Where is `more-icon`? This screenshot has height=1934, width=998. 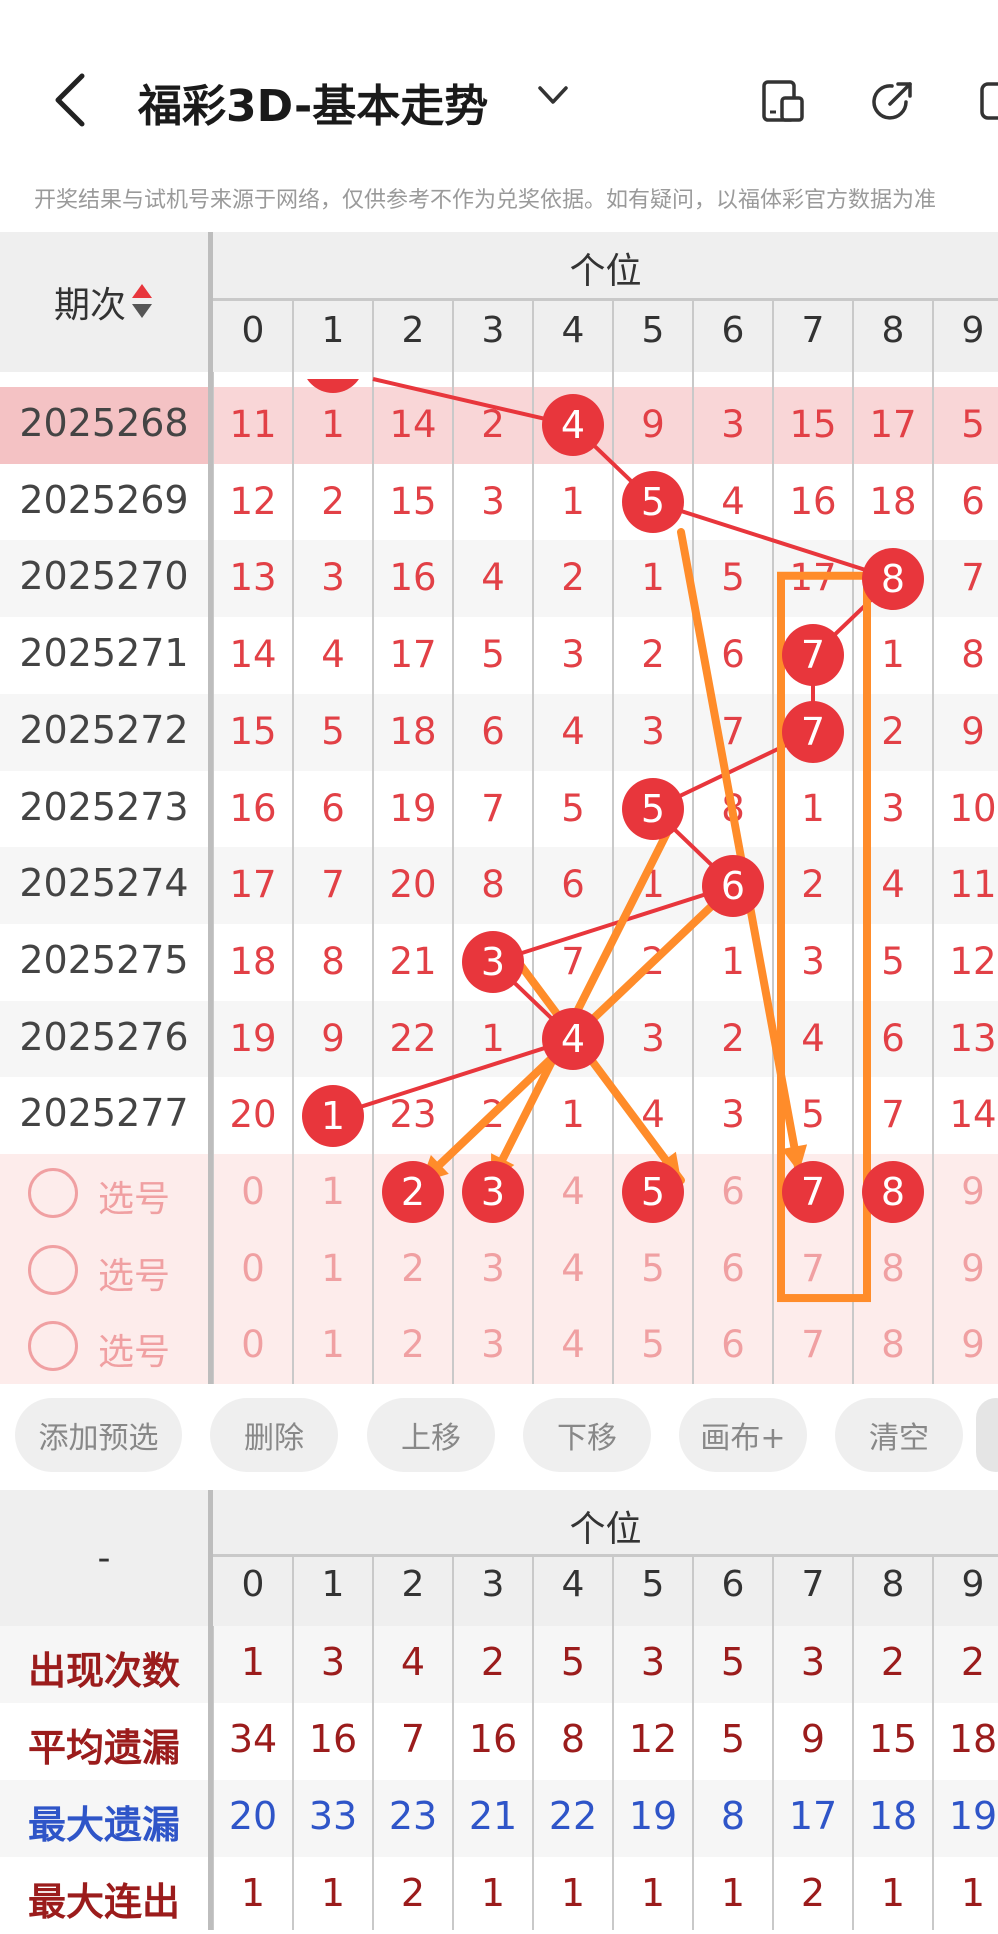 more-icon is located at coordinates (989, 101).